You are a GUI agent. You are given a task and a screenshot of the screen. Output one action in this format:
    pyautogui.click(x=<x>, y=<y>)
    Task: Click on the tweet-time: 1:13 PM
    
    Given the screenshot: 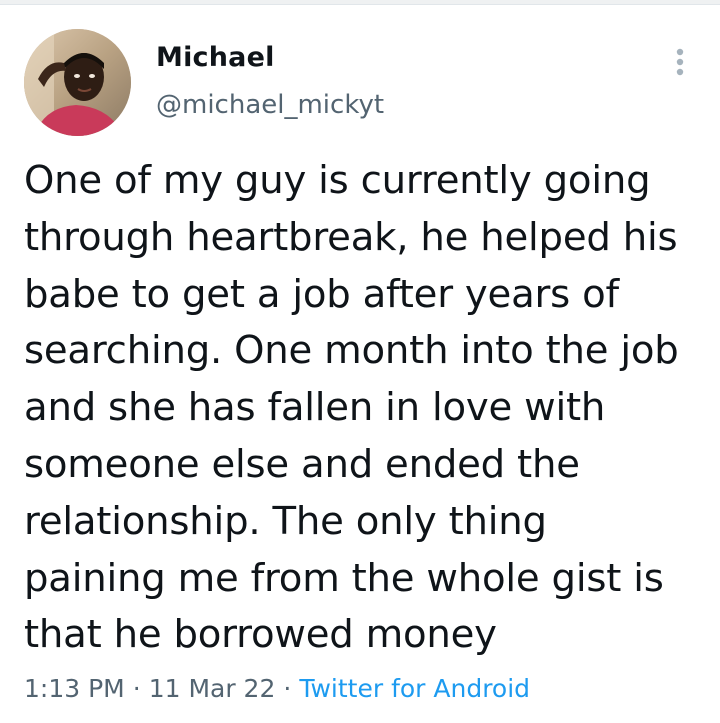 What is the action you would take?
    pyautogui.click(x=74, y=688)
    